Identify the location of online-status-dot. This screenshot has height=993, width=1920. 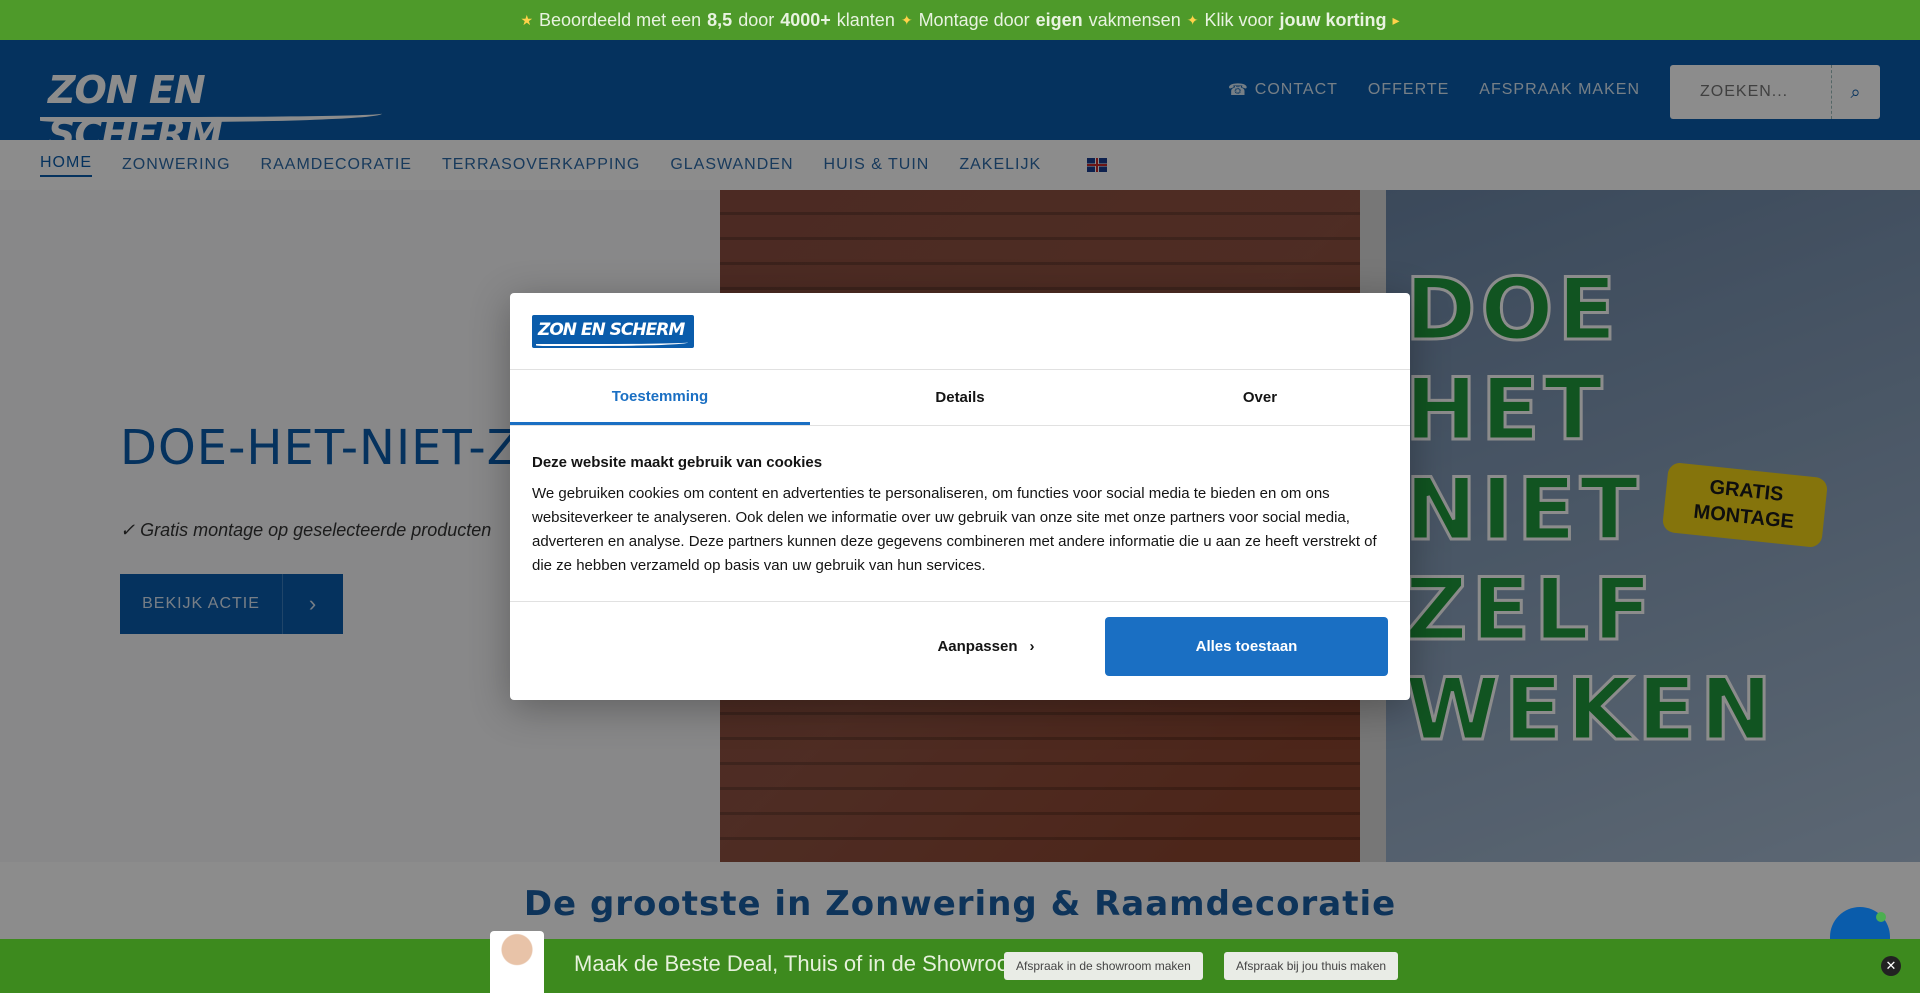
(1881, 917).